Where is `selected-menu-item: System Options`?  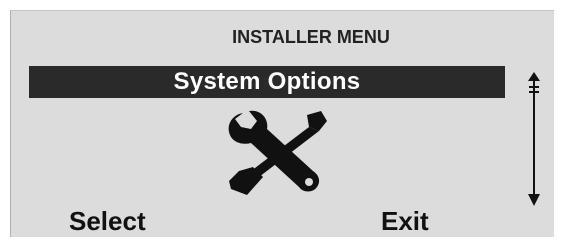 selected-menu-item: System Options is located at coordinates (267, 82).